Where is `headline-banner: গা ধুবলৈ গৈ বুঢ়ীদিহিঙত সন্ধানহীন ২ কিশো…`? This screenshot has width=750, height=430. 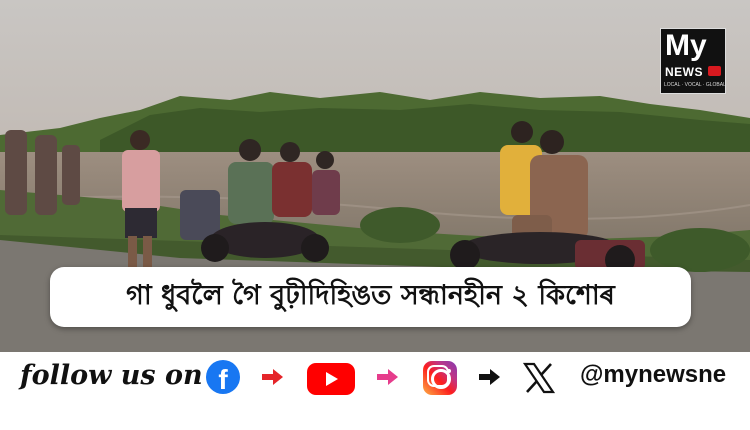
headline-banner: গা ধুবলৈ গৈ বুঢ়ীদিহিঙত সন্ধানহীন ২ কিশো… is located at coordinates (370, 297).